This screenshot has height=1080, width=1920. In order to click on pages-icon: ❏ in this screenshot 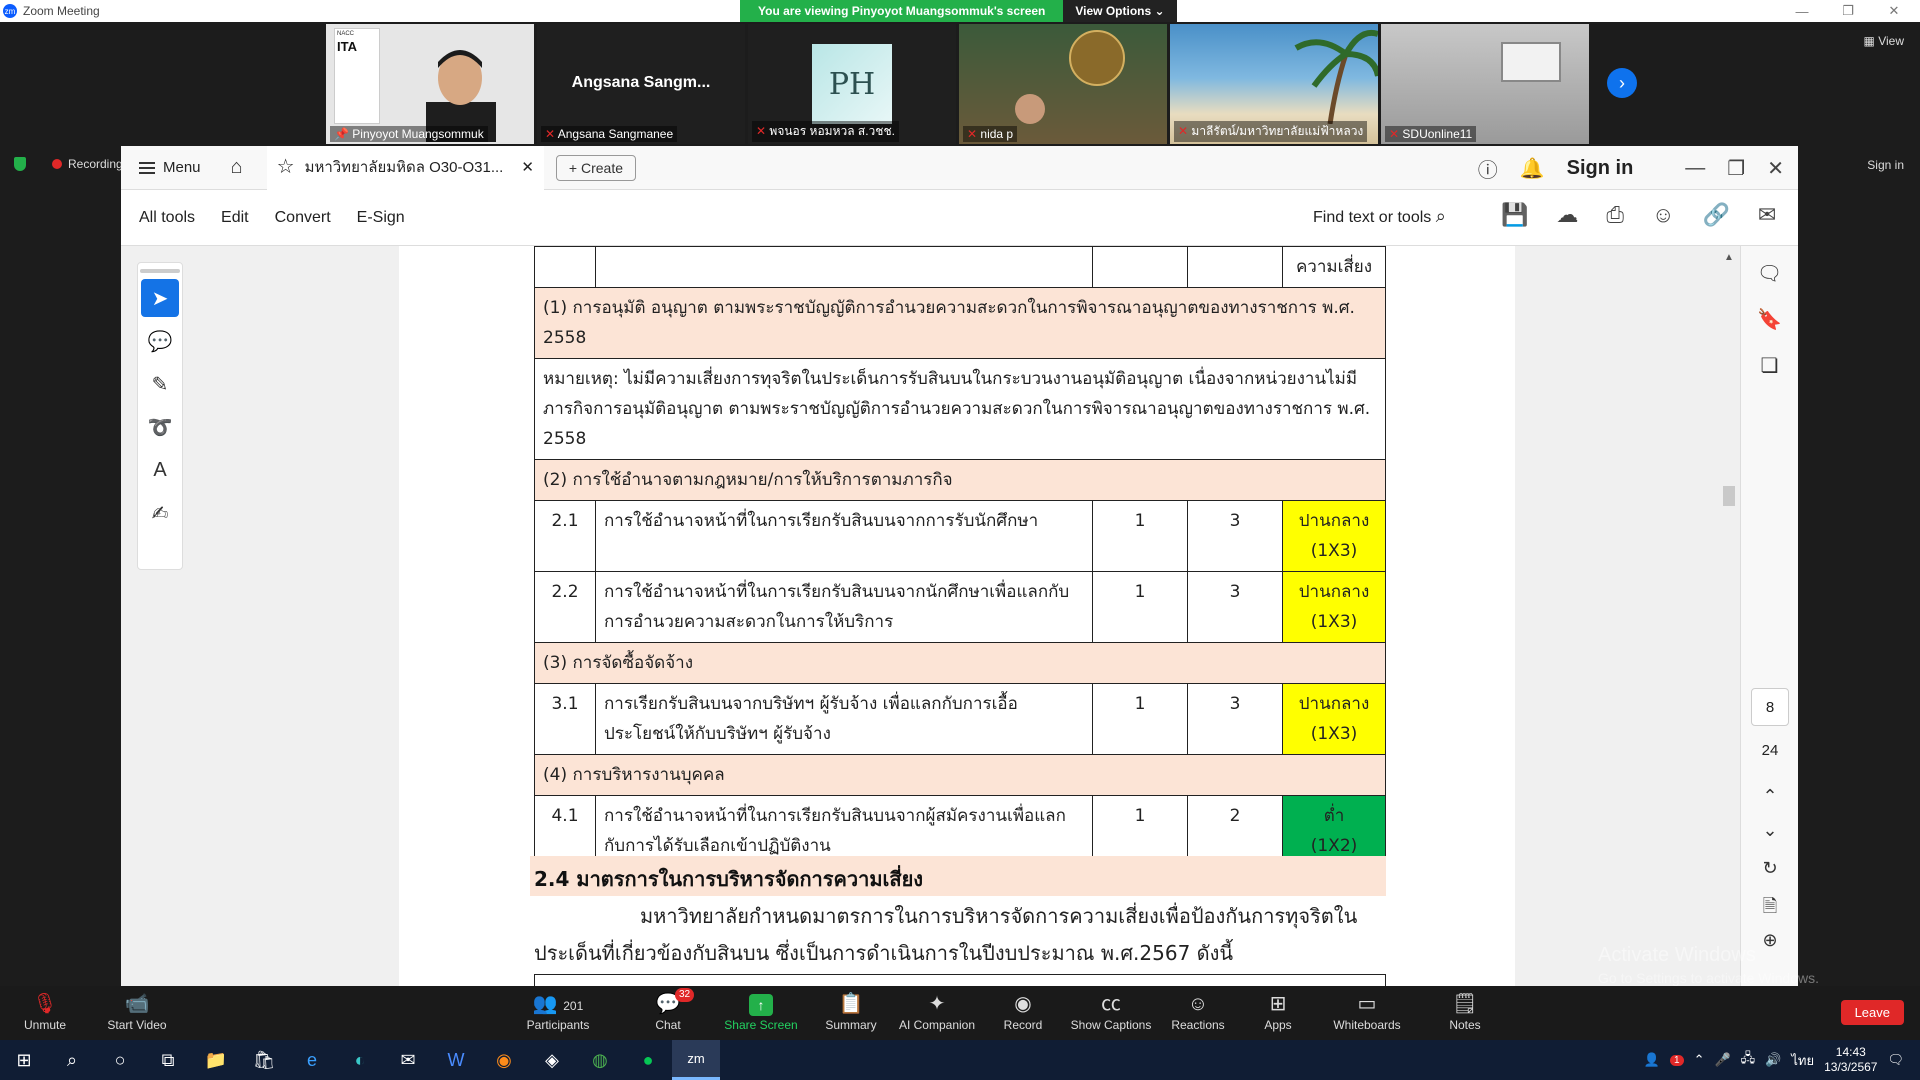, I will do `click(1770, 365)`.